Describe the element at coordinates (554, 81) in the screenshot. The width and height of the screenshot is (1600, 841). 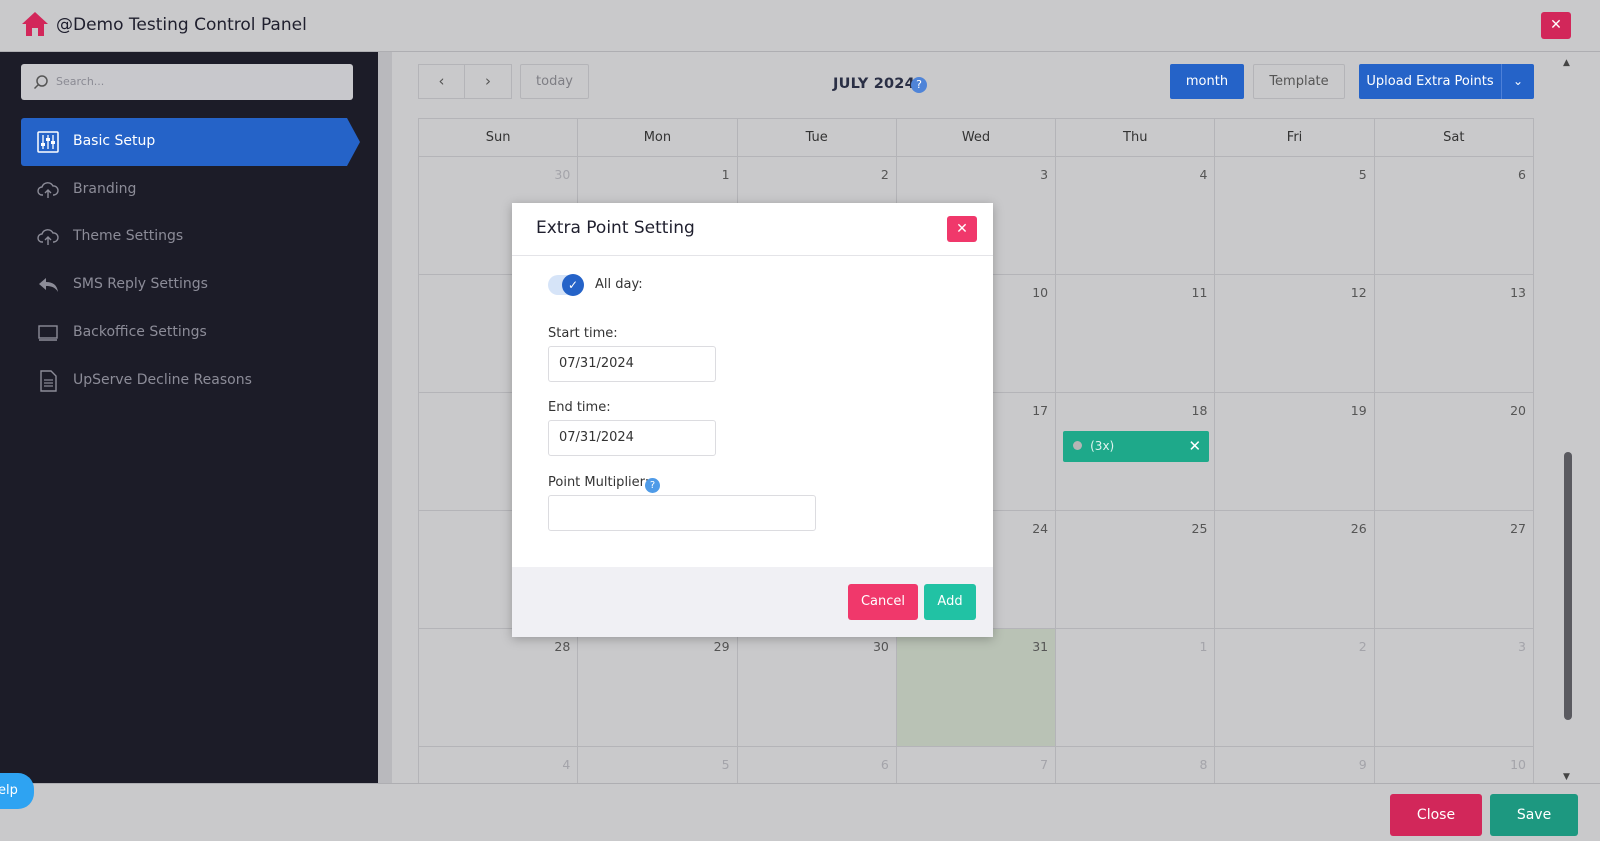
I see `today-button: today` at that location.